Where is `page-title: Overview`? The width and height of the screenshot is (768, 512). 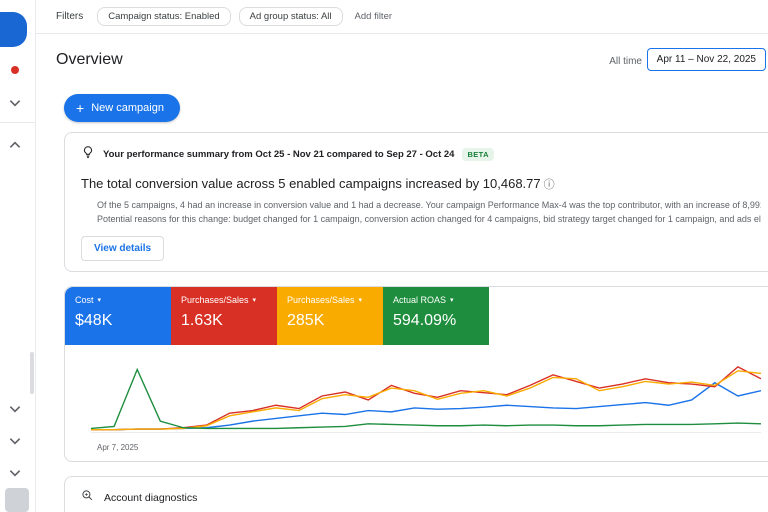 page-title: Overview is located at coordinates (89, 59).